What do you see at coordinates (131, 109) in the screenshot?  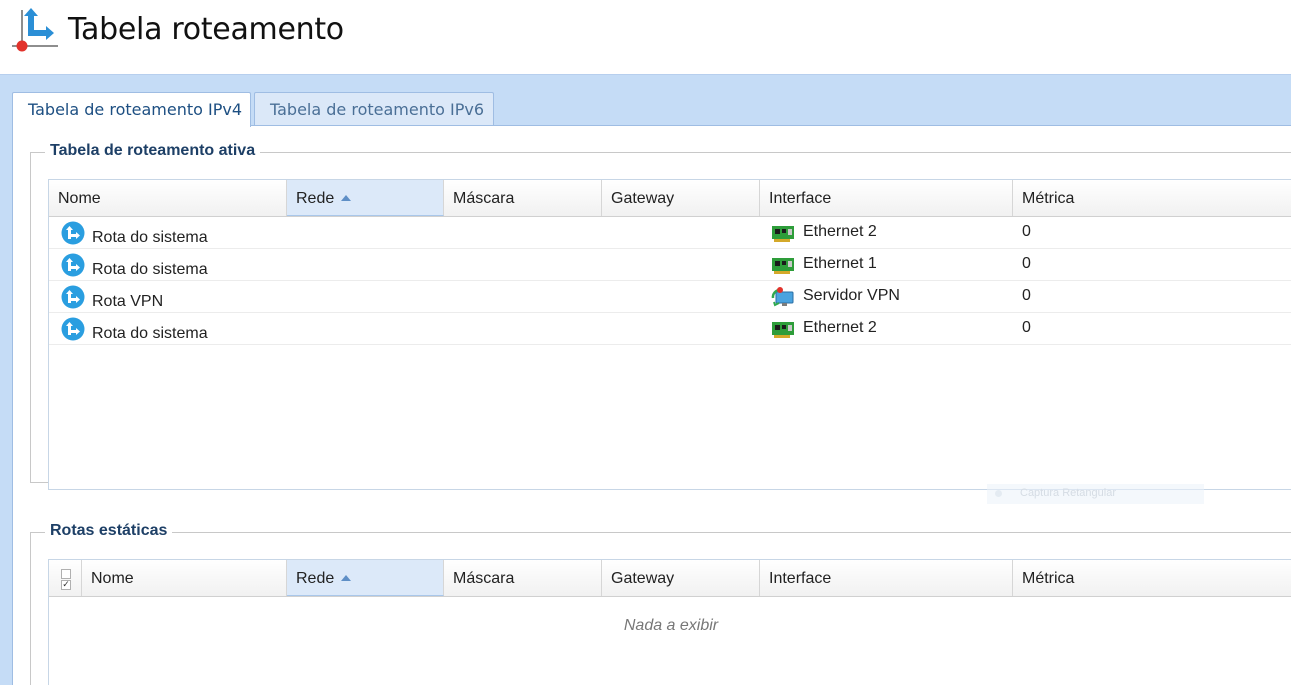 I see `tab-ipv4: Tabela de roteamento IPv4` at bounding box center [131, 109].